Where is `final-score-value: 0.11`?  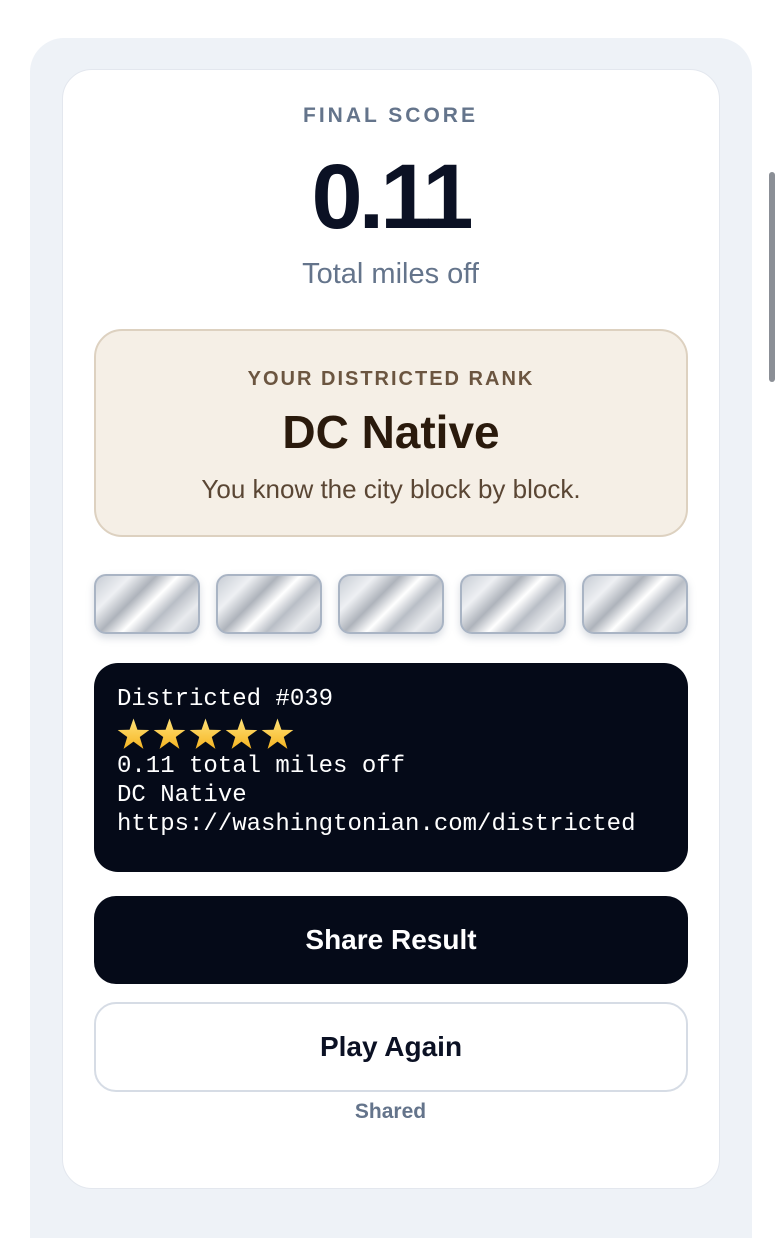 final-score-value: 0.11 is located at coordinates (392, 197).